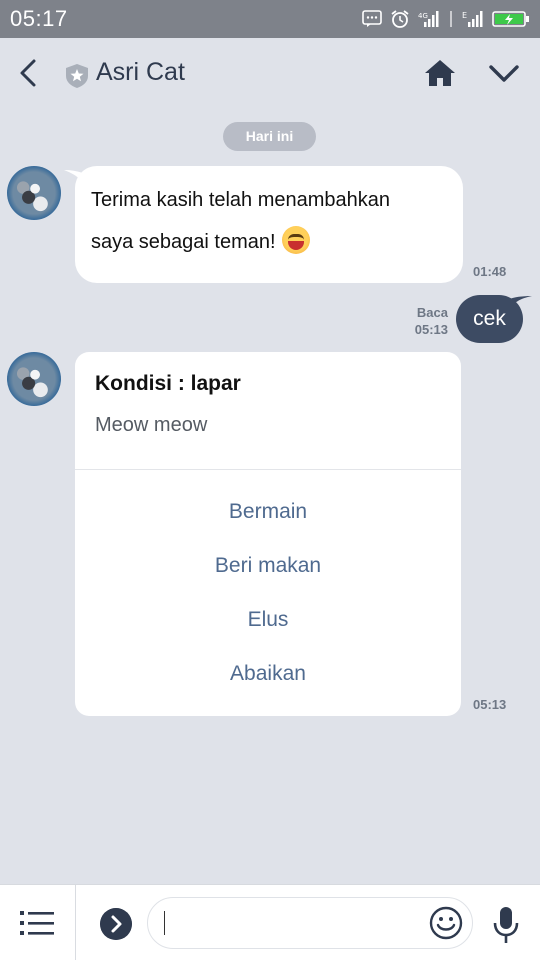  What do you see at coordinates (140, 72) in the screenshot?
I see `chat-title: Asri Cat` at bounding box center [140, 72].